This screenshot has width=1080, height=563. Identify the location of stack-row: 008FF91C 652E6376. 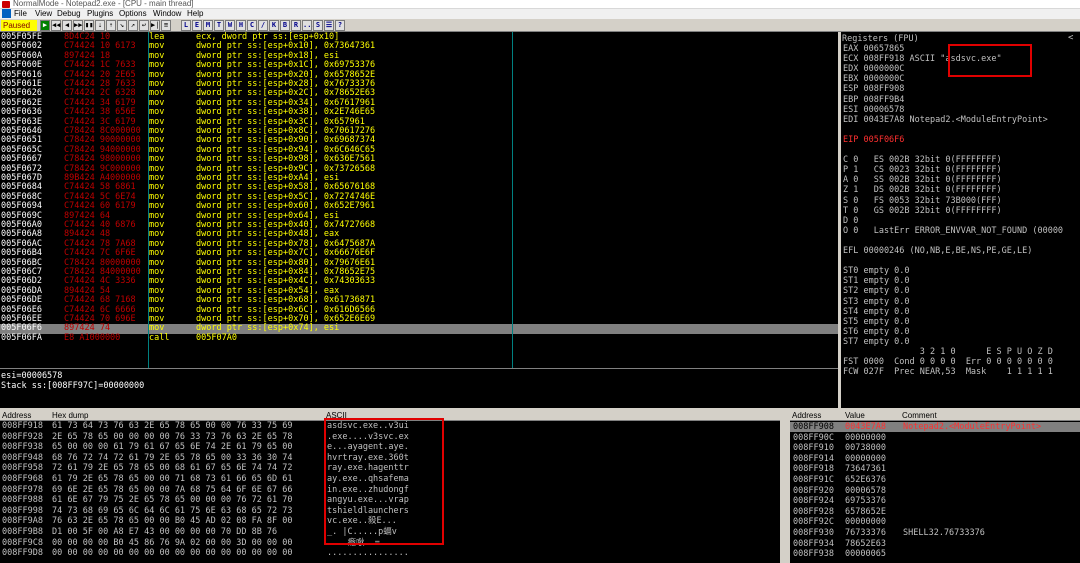
(935, 480).